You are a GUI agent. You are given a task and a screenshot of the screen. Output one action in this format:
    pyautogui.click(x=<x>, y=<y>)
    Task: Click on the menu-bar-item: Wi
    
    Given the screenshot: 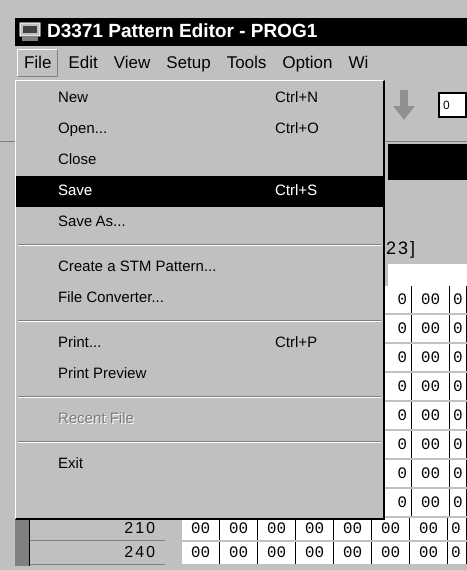 What is the action you would take?
    pyautogui.click(x=358, y=63)
    